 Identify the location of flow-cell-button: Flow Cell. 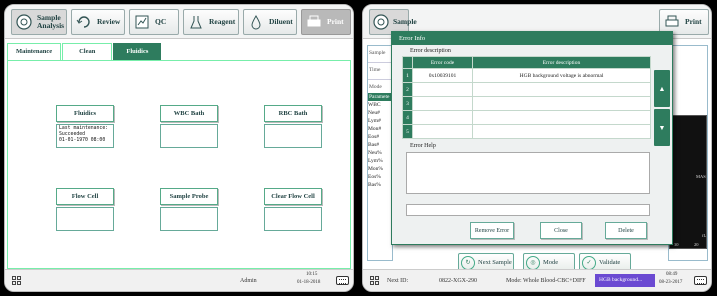
(85, 196).